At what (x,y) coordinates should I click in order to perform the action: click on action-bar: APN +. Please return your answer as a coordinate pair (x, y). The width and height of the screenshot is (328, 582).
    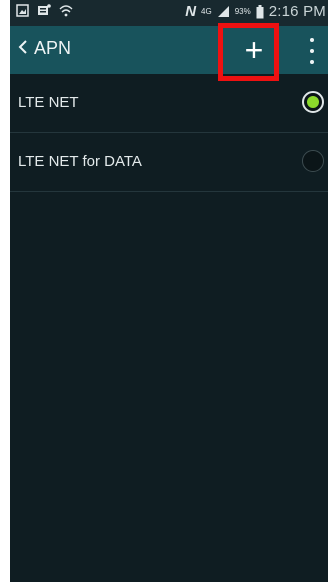
    Looking at the image, I should click on (169, 50).